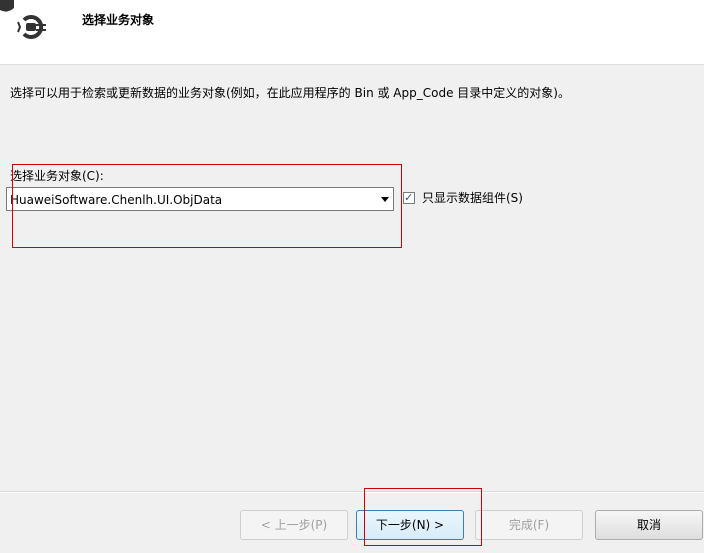 This screenshot has width=704, height=553. I want to click on previous-button: < 上一步(P), so click(294, 525).